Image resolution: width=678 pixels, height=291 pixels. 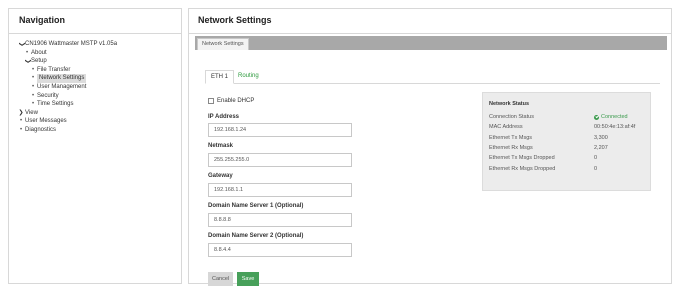 I want to click on dns1-input, so click(x=280, y=220).